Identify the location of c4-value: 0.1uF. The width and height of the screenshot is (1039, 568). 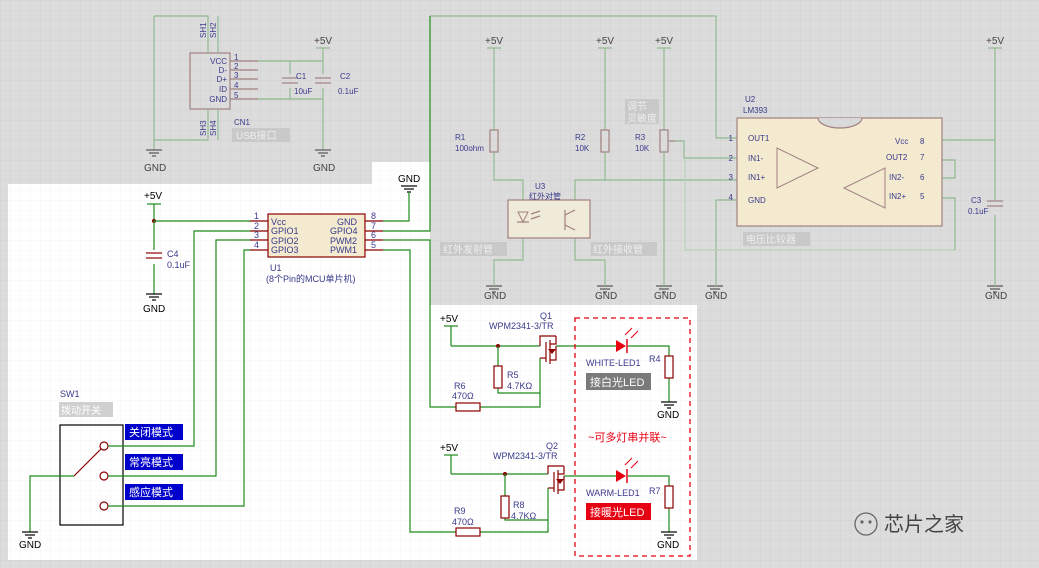
(179, 265).